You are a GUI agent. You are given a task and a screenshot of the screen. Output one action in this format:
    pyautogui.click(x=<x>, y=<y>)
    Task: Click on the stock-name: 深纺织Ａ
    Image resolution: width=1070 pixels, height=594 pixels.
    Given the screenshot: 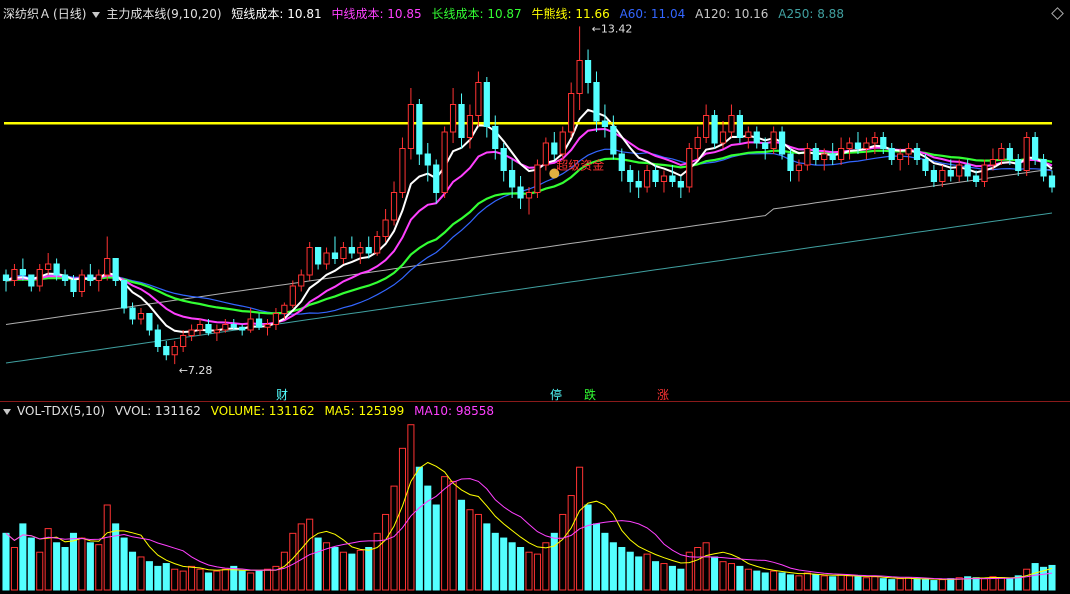 What is the action you would take?
    pyautogui.click(x=27, y=14)
    